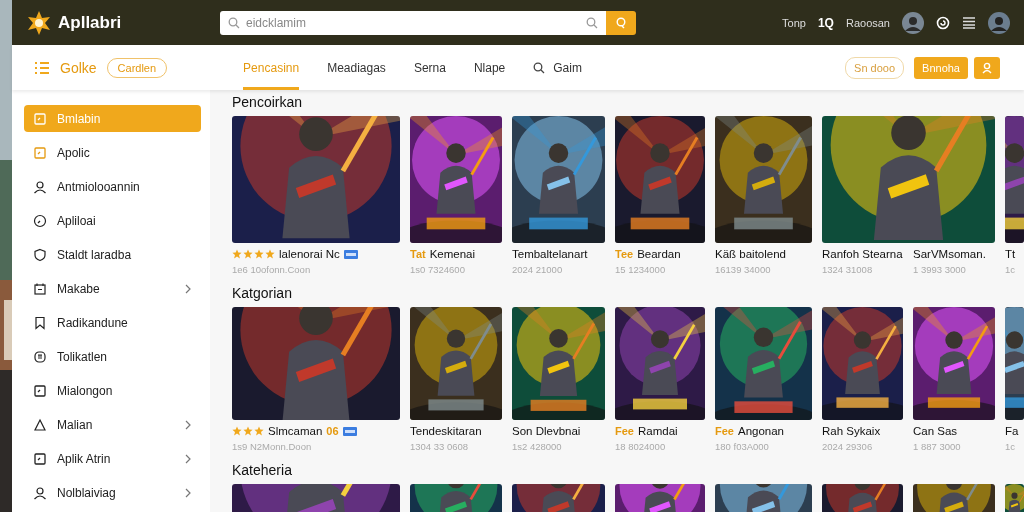 This screenshot has width=1024, height=512. What do you see at coordinates (538, 269) in the screenshot?
I see `app-subtitle: 2024 21000` at bounding box center [538, 269].